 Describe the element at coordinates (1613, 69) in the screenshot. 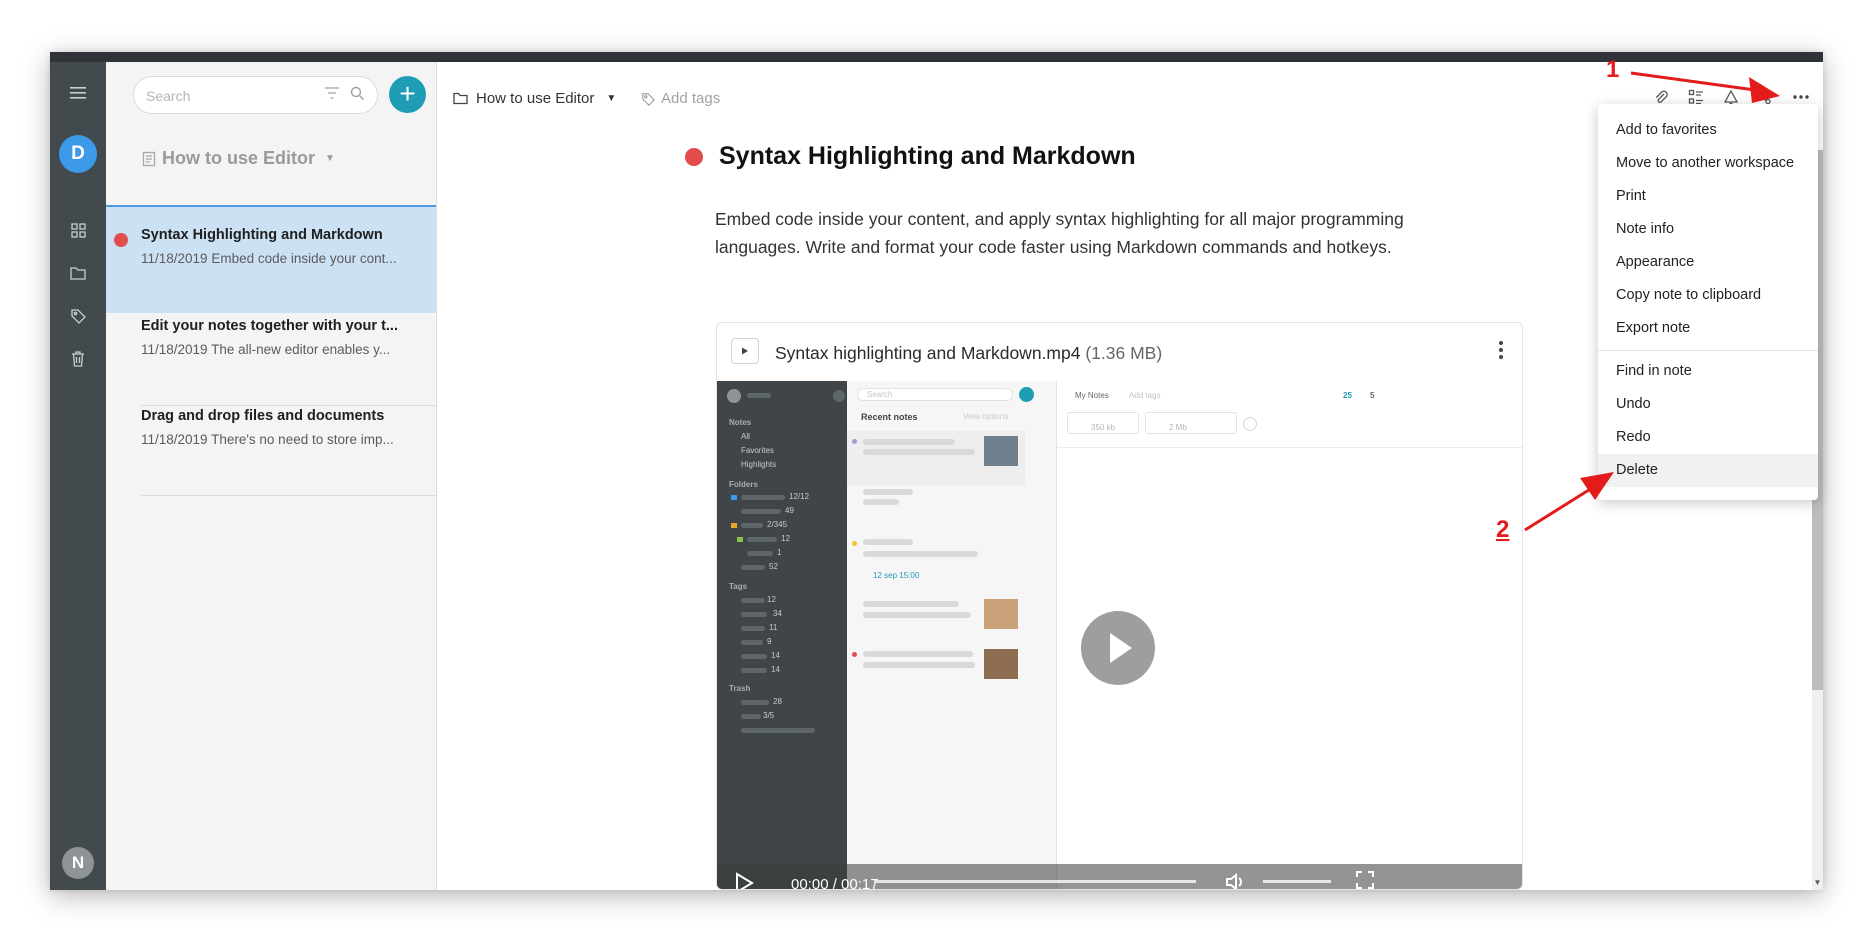

I see `annotation-label-1: 1` at that location.